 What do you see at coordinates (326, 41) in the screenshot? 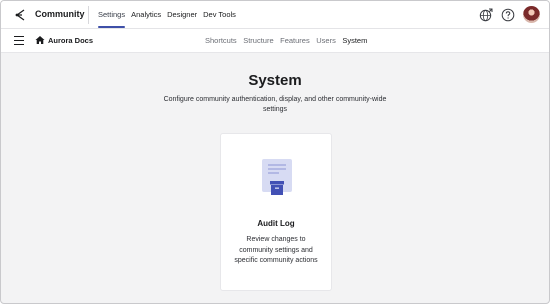
I see `tab-users: Users` at bounding box center [326, 41].